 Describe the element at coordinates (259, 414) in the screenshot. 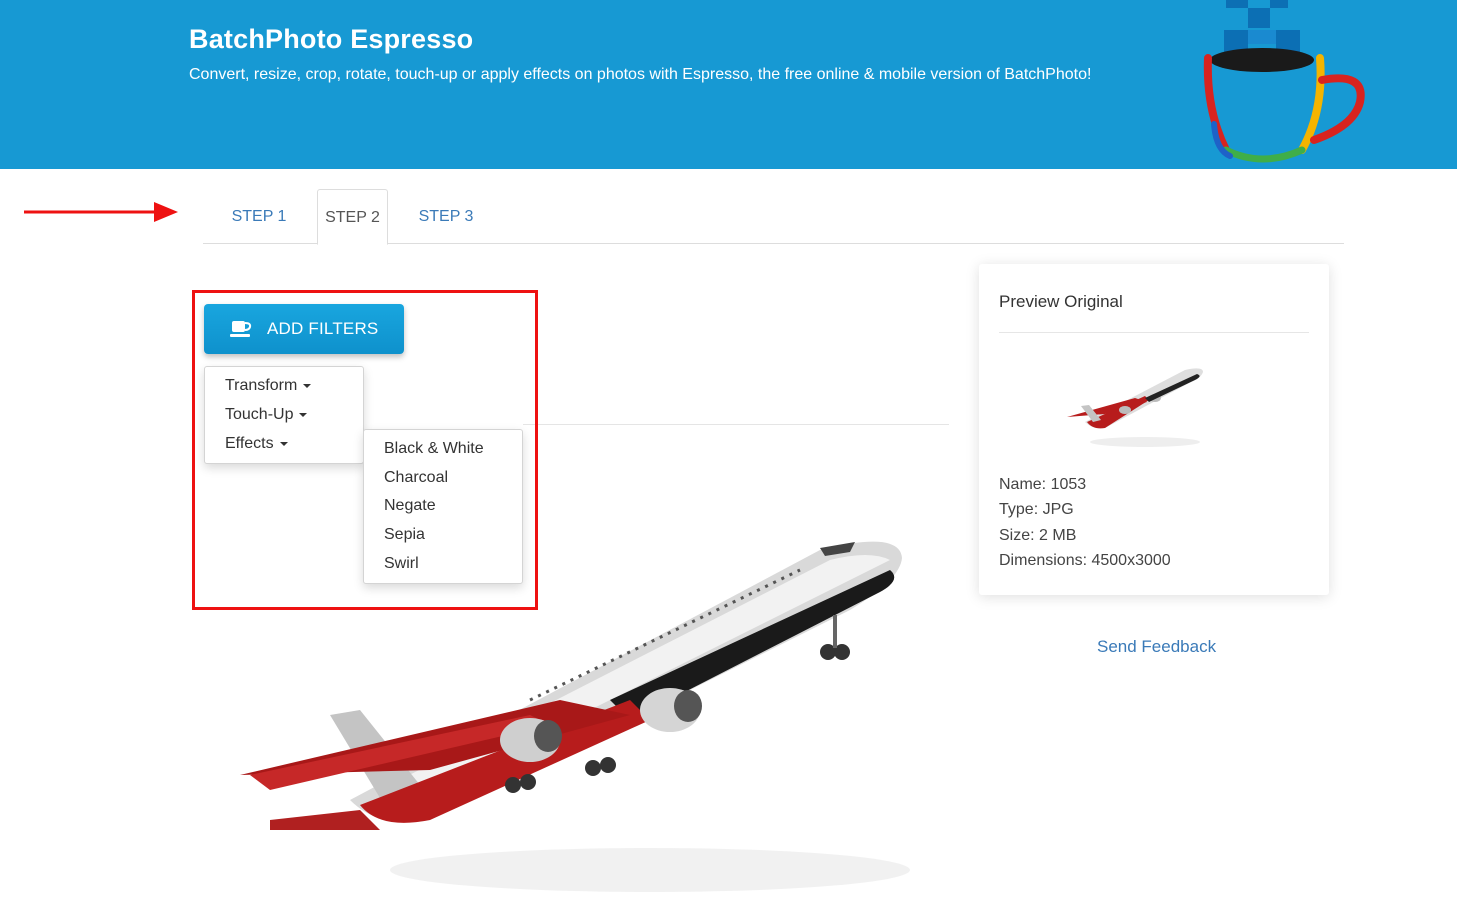

I see `menu-item-label: Touch-Up` at that location.